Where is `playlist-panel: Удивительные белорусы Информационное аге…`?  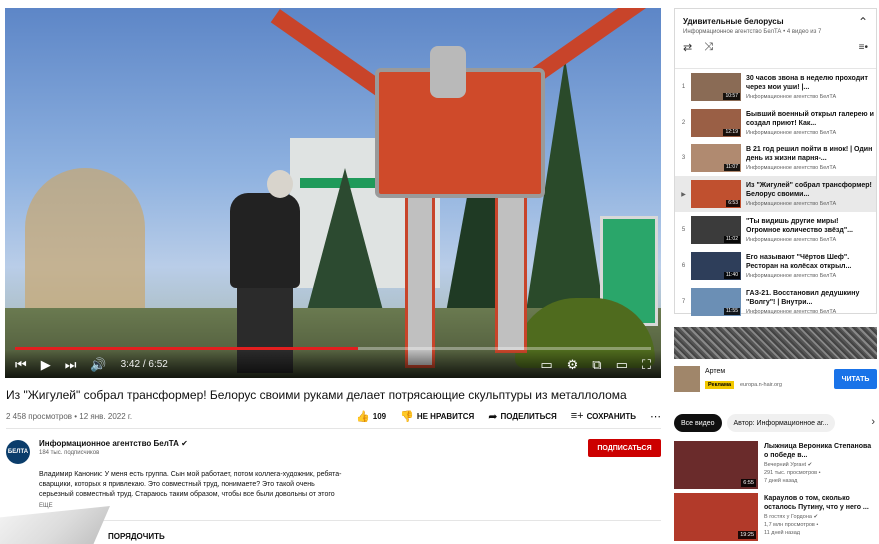 playlist-panel: Удивительные белорусы Информационное аге… is located at coordinates (775, 162).